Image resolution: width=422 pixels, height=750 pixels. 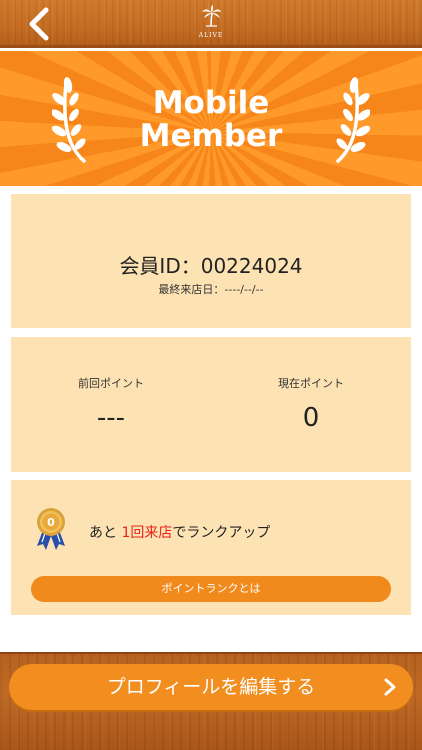 I want to click on rank-text-highlight: 1回来店, so click(x=147, y=533).